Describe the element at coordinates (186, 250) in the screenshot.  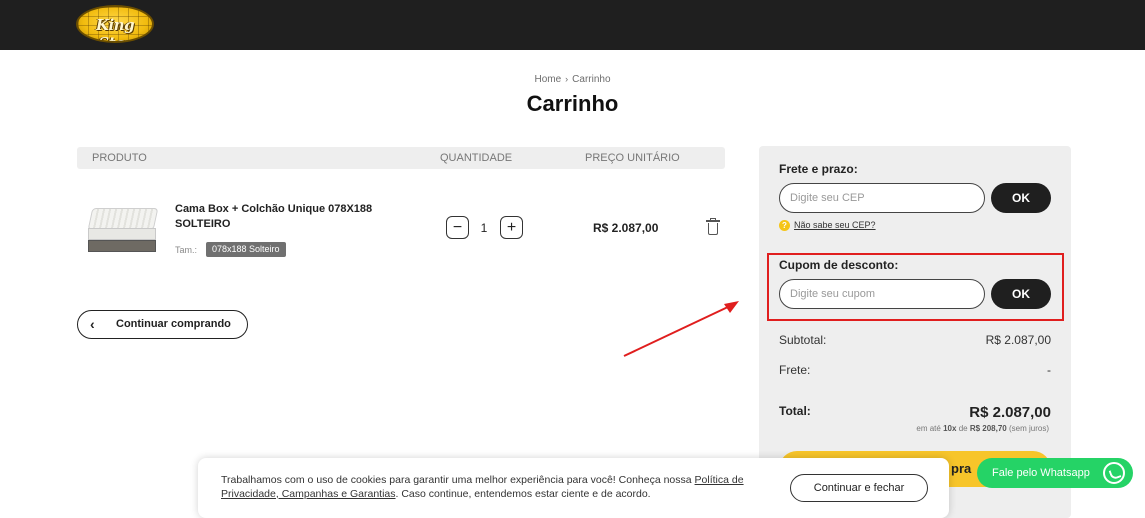
I see `product-size-label: Tam.:` at that location.